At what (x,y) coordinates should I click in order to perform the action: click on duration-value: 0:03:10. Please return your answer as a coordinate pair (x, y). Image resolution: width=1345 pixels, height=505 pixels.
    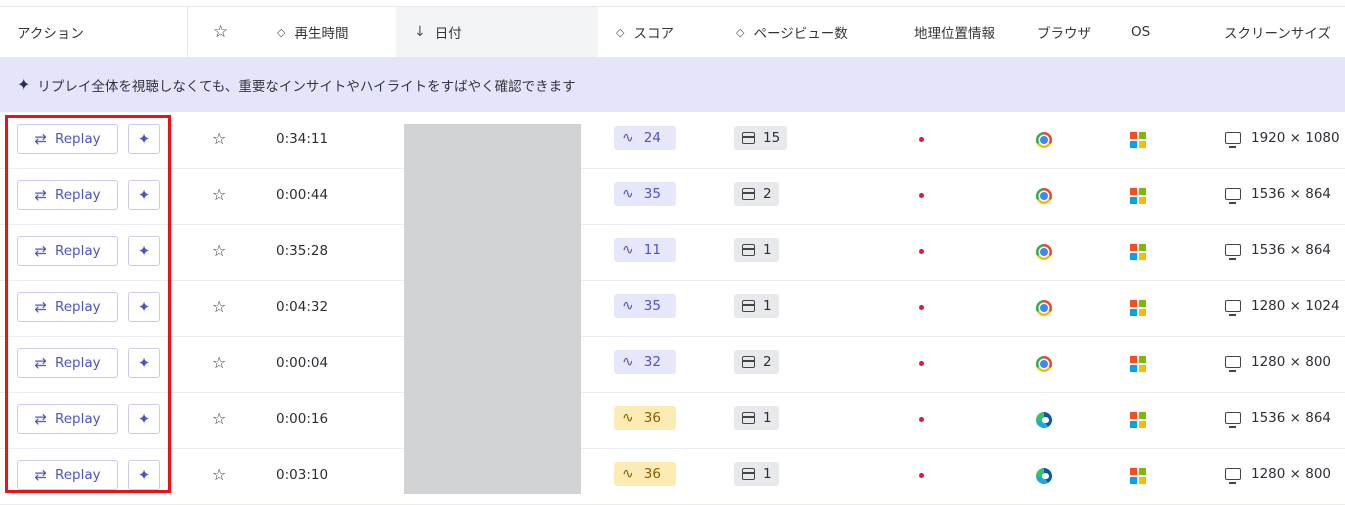
    Looking at the image, I should click on (302, 475).